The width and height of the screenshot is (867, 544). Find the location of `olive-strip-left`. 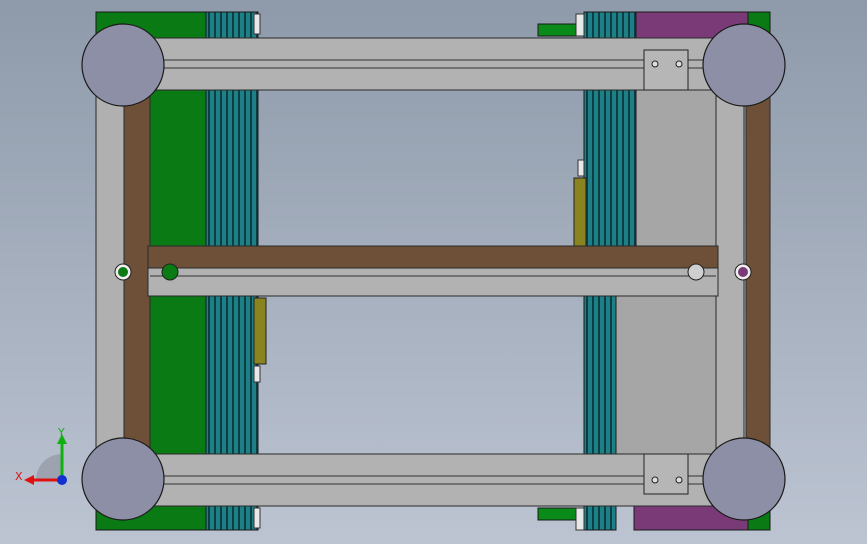

olive-strip-left is located at coordinates (260, 331).